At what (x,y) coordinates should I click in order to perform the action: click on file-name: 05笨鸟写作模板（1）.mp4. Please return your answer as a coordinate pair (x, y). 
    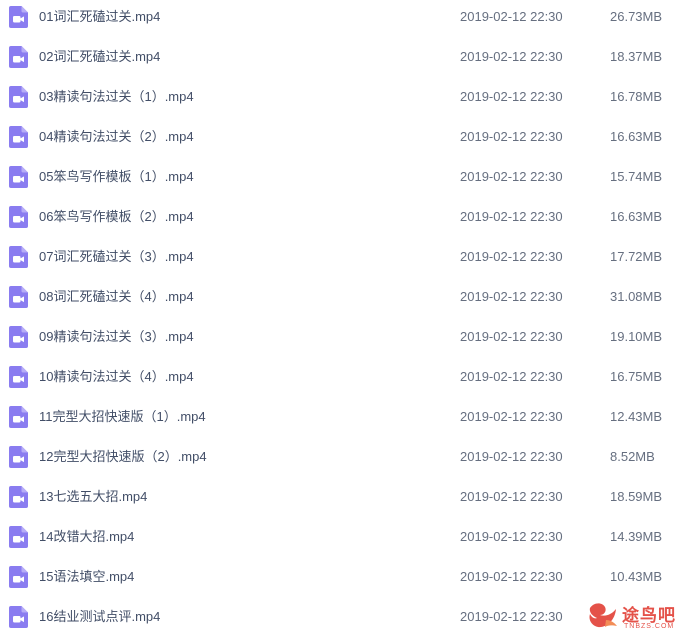
    Looking at the image, I should click on (116, 177).